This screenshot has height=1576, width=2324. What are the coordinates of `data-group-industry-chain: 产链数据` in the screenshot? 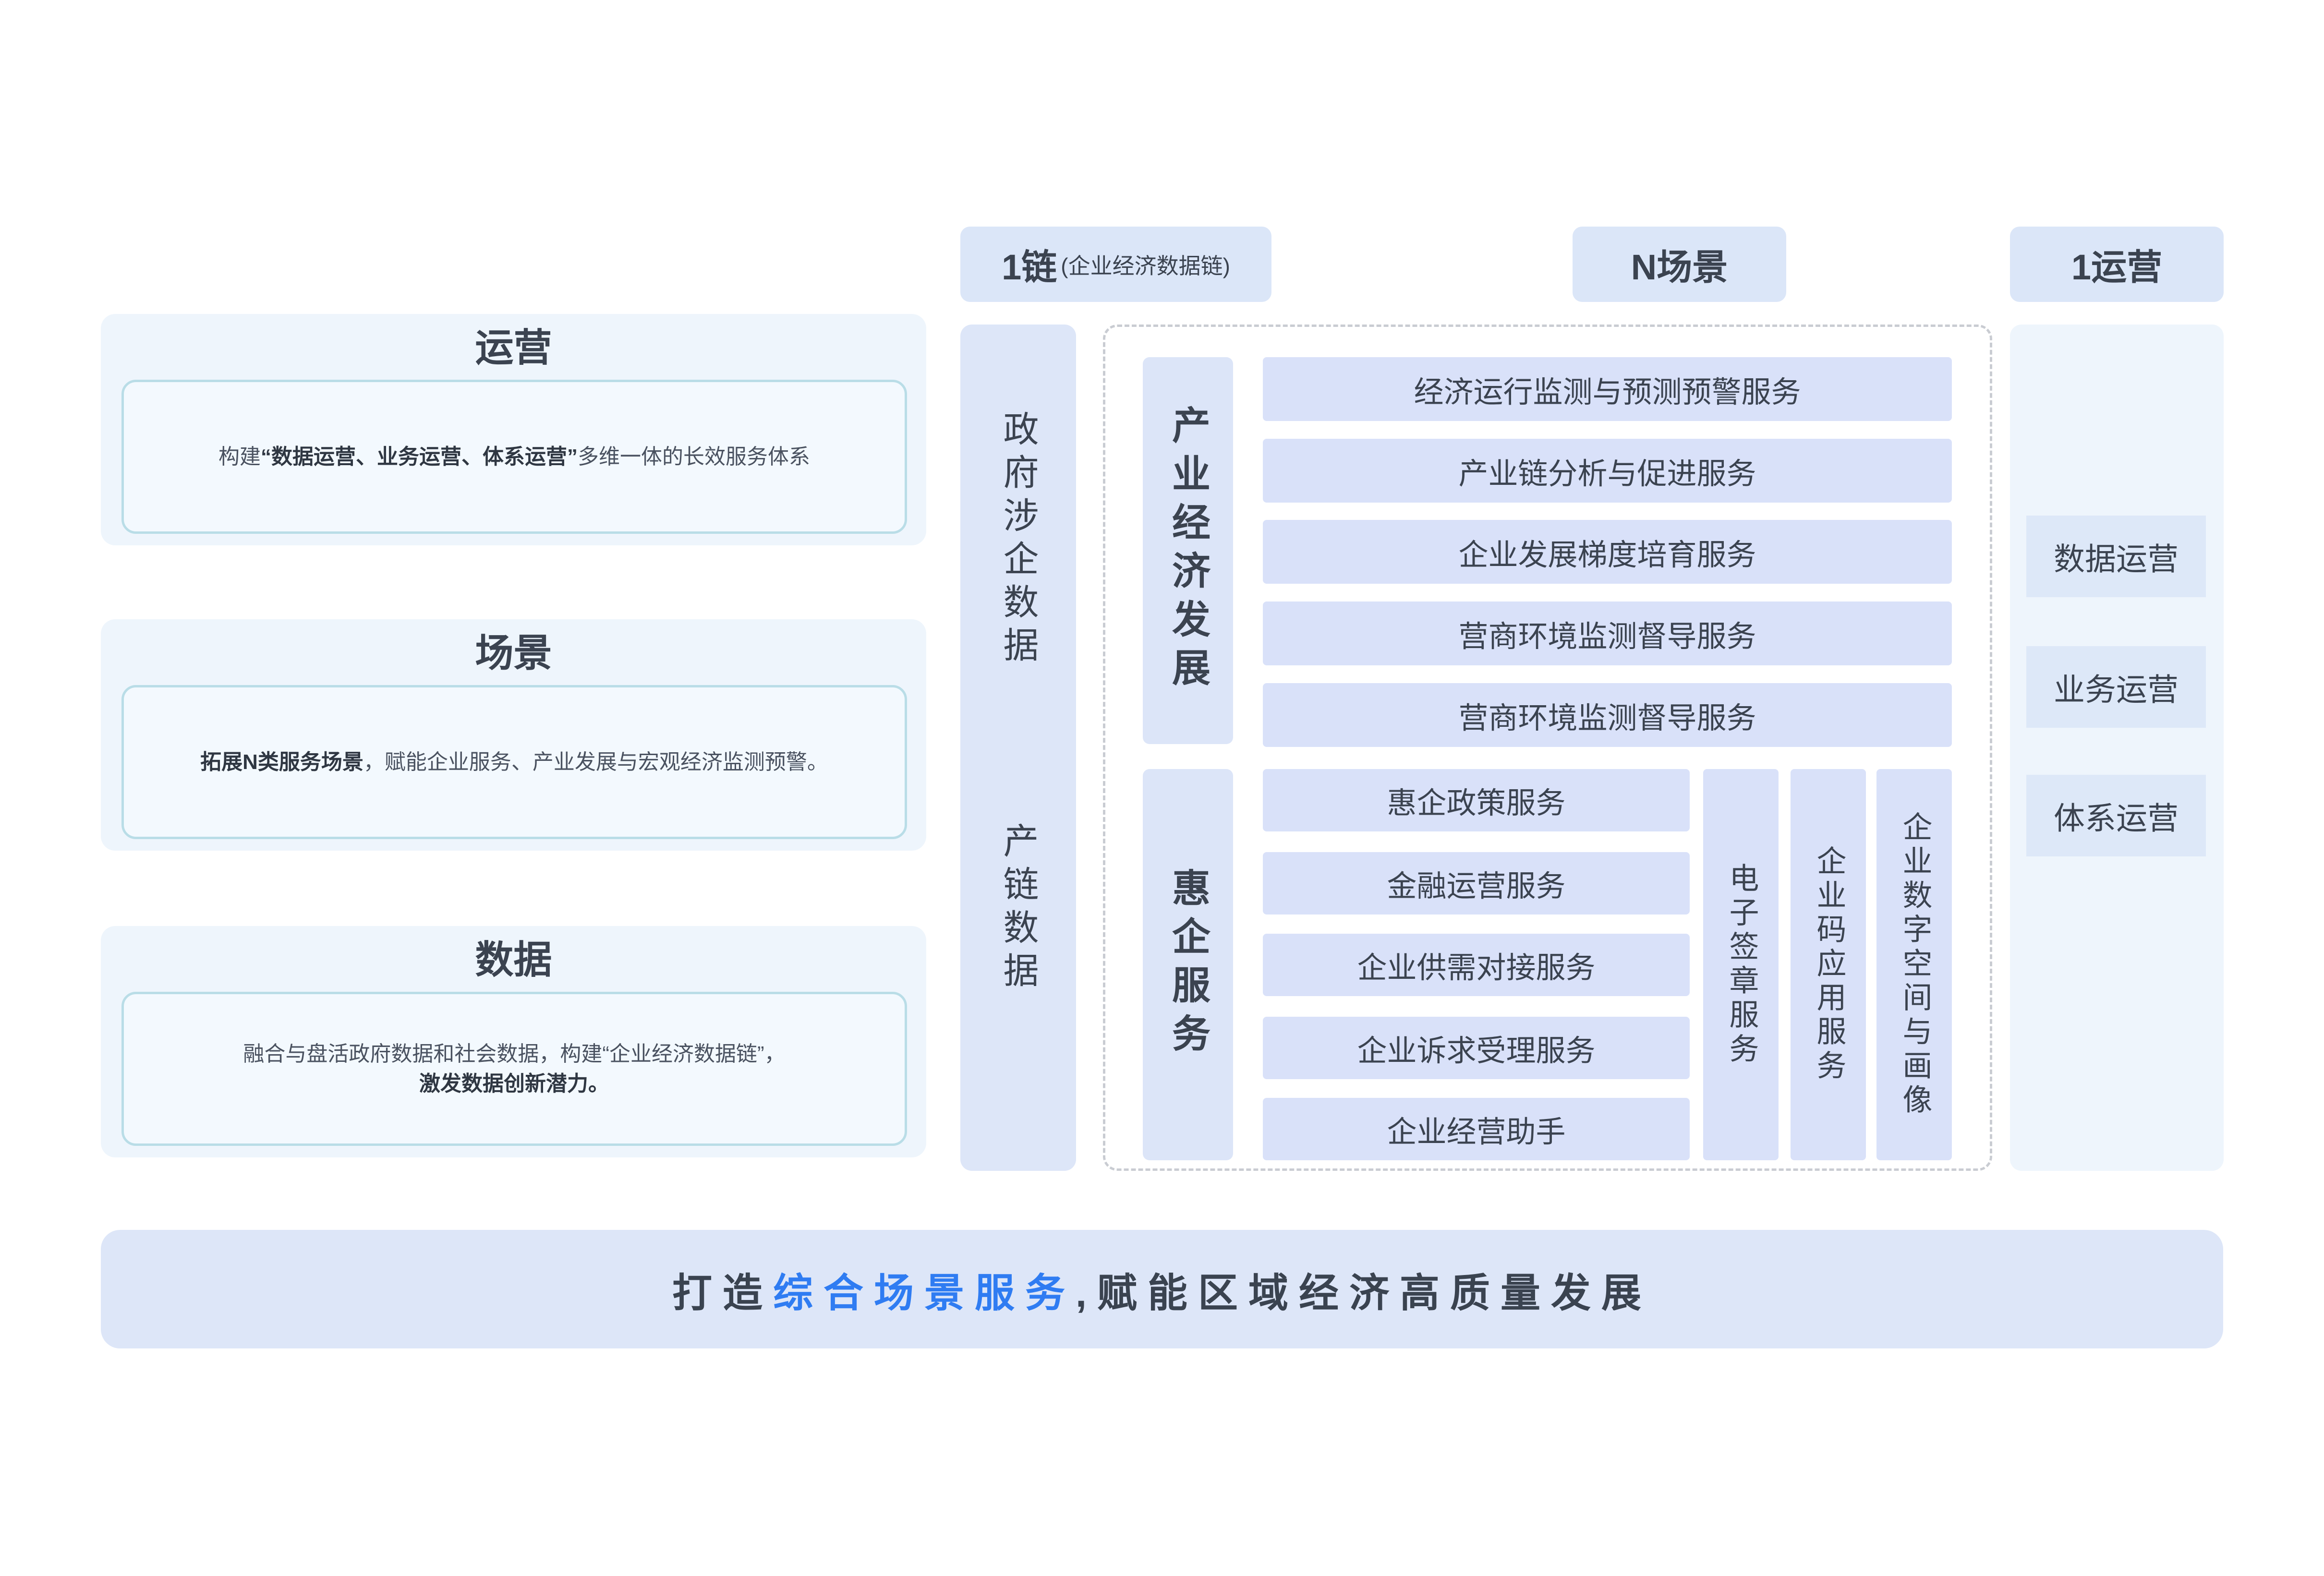 It's located at (1018, 908).